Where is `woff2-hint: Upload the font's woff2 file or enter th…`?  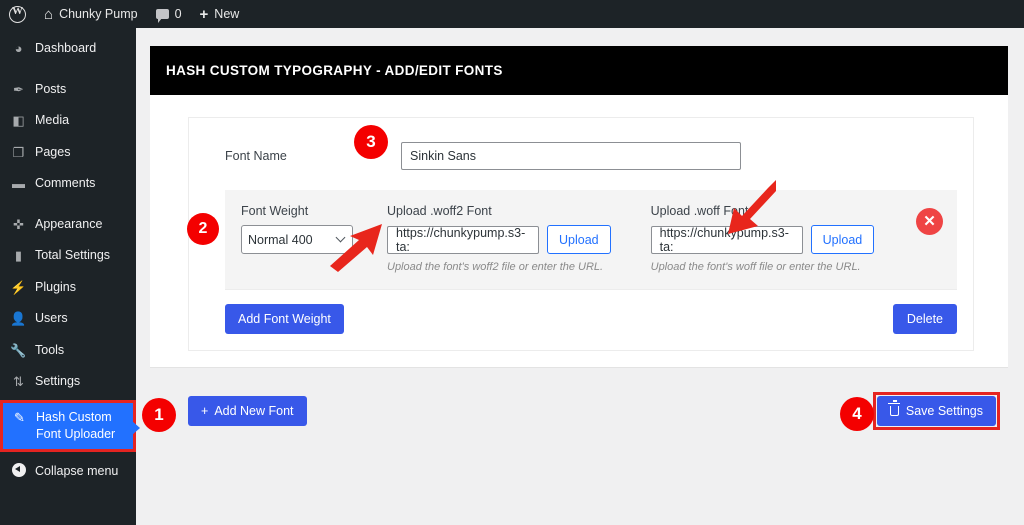 woff2-hint: Upload the font's woff2 file or enter th… is located at coordinates (495, 267).